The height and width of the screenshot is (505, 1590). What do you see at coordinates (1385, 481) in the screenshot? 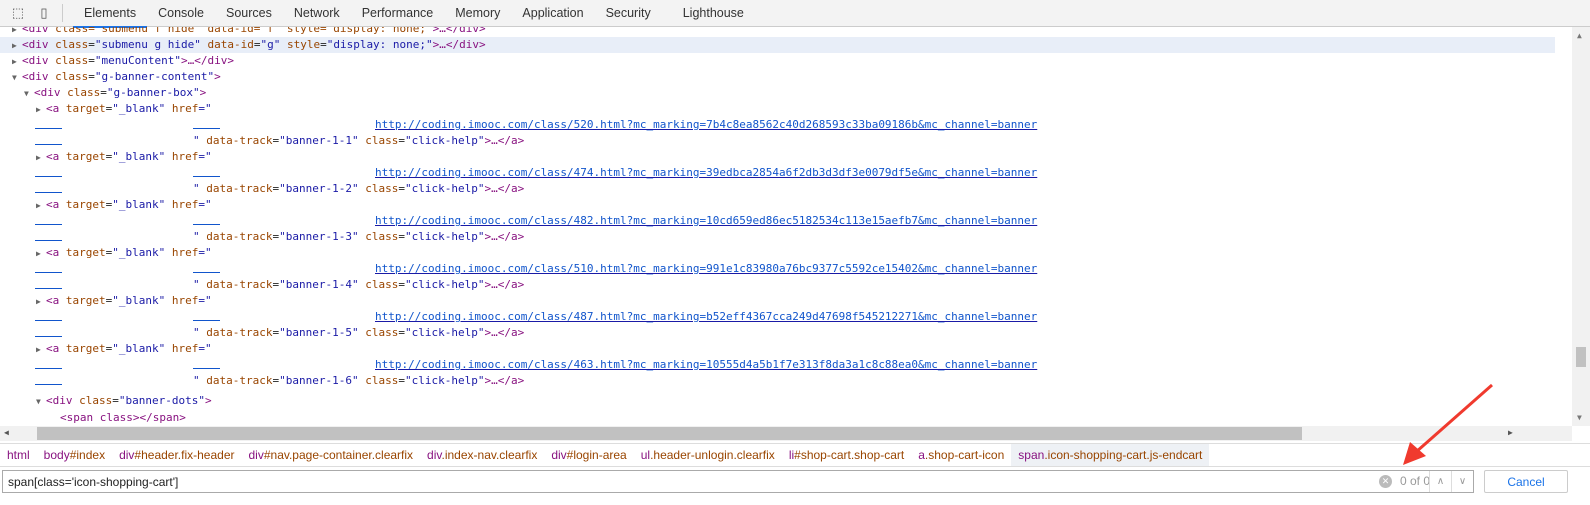
I see `clear-search-icon: ✕` at bounding box center [1385, 481].